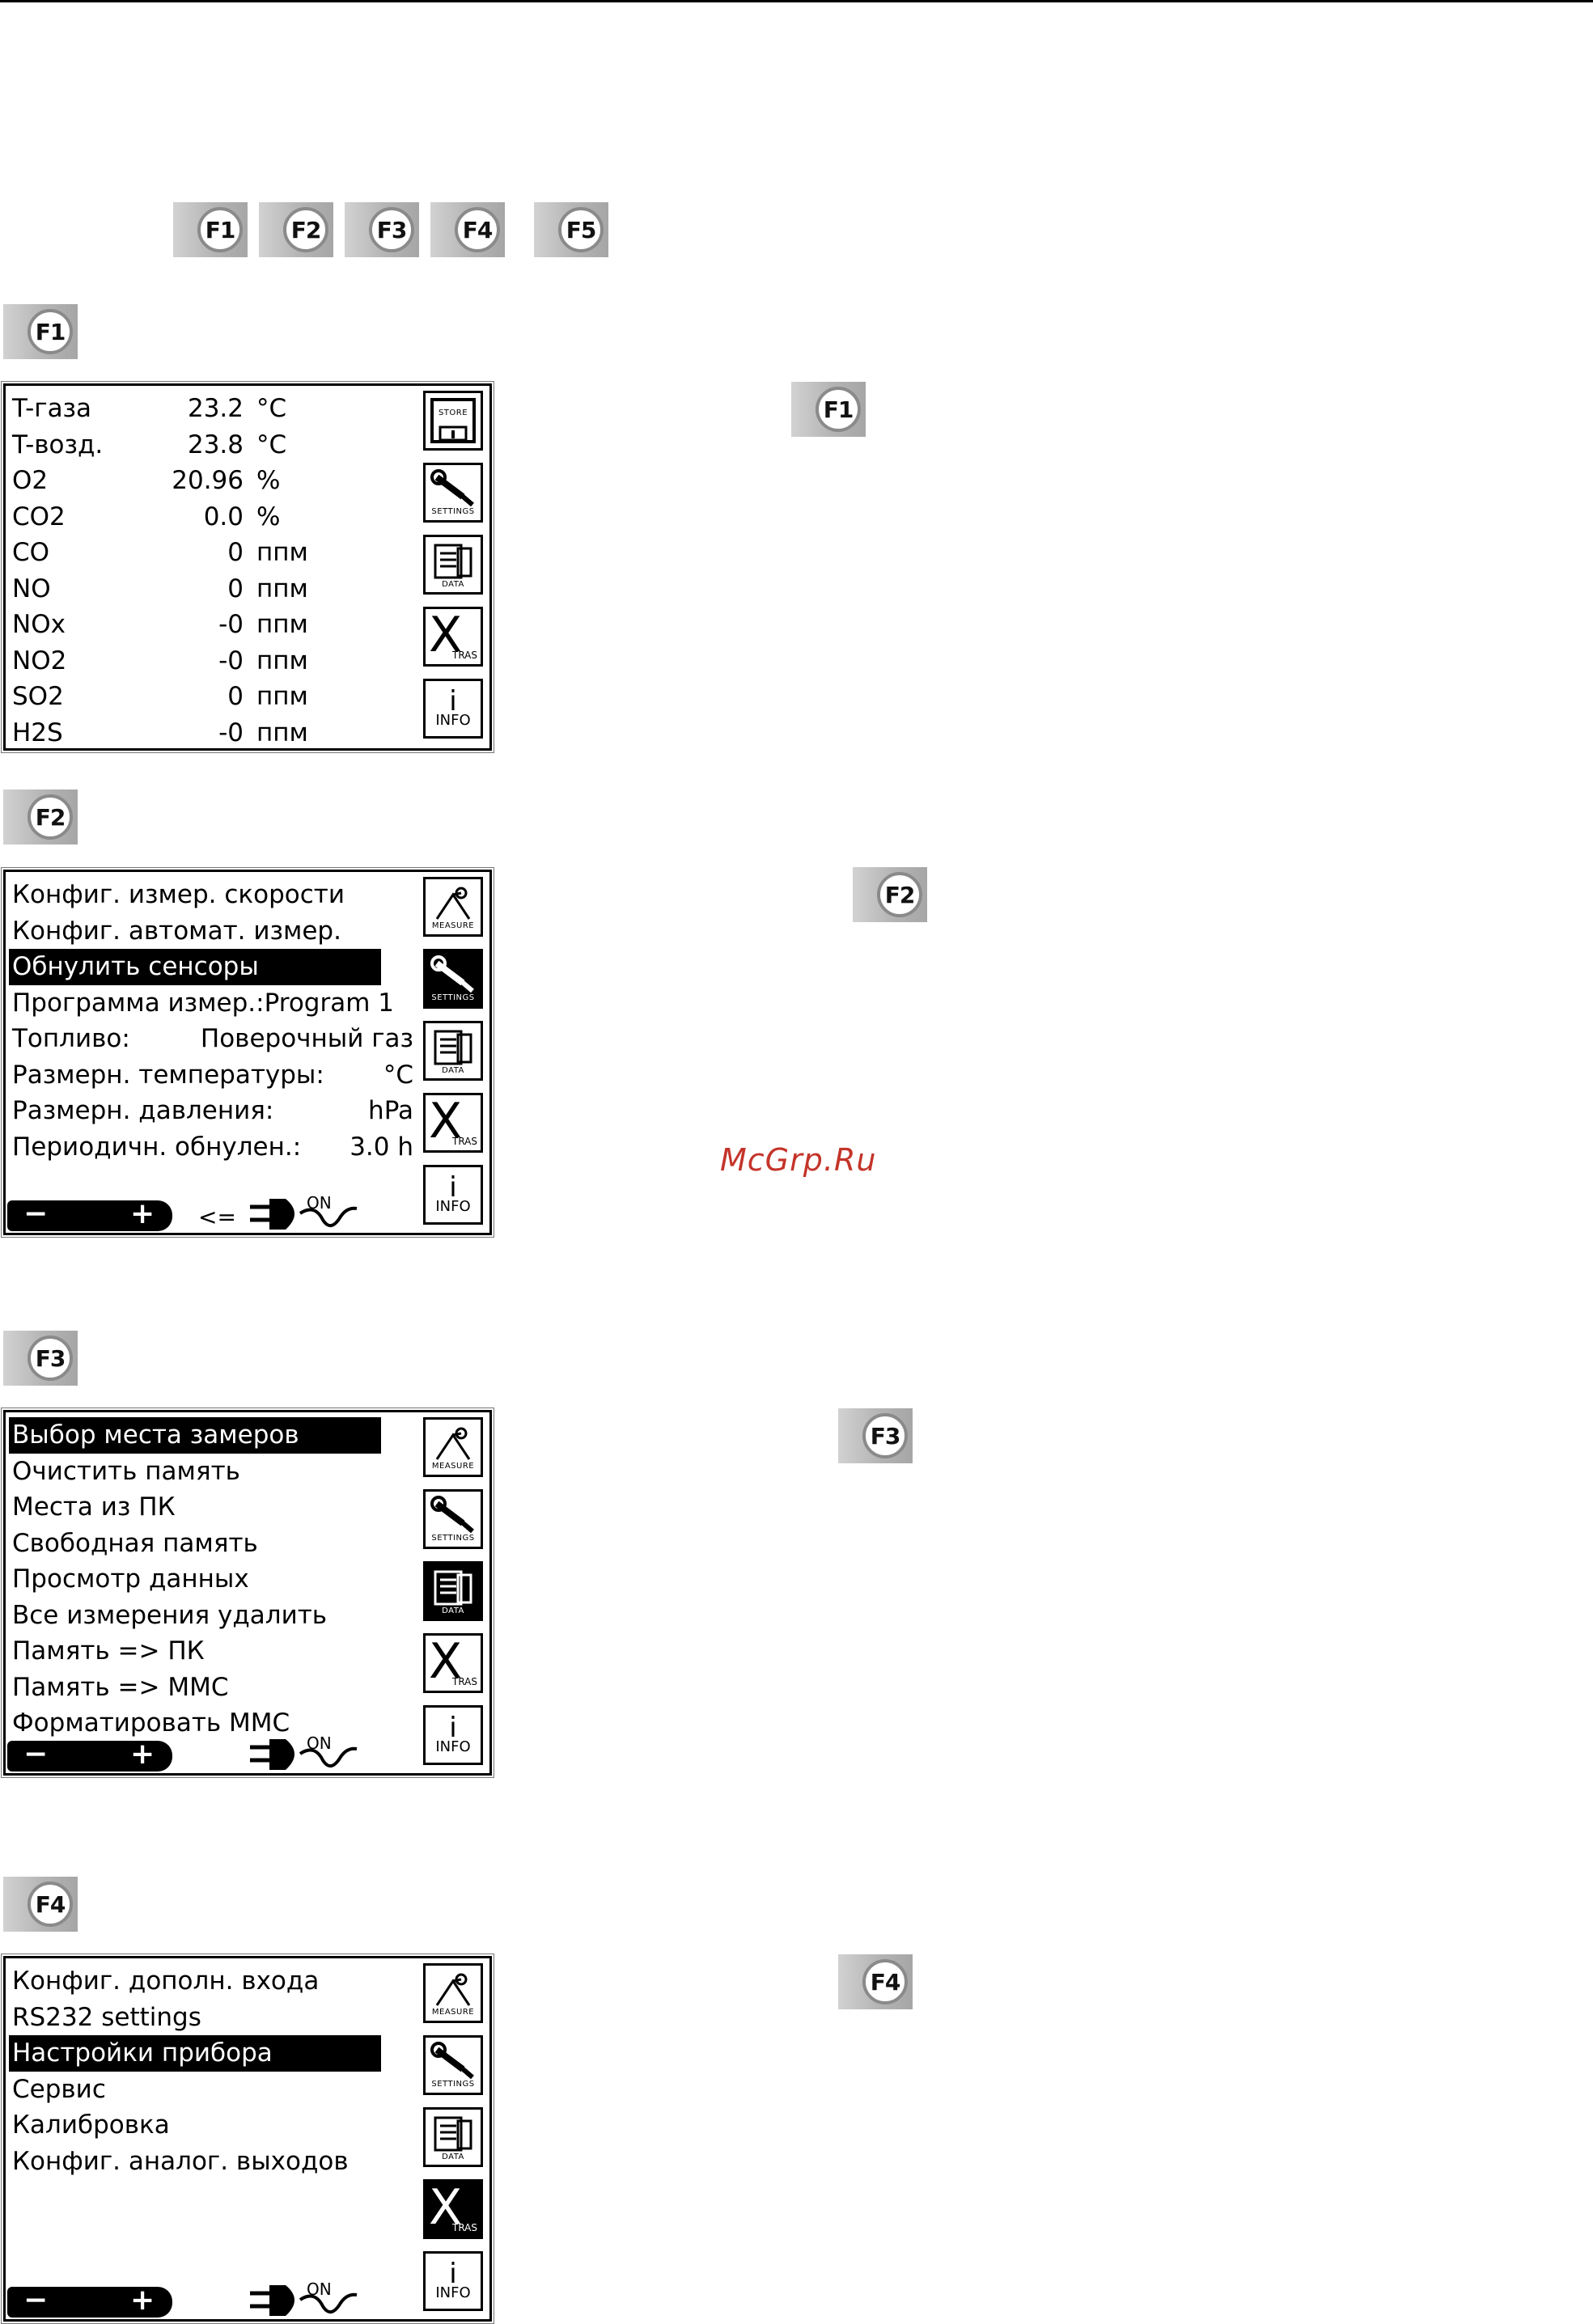 This screenshot has height=2324, width=1593. I want to click on menu-item-velocity-config: Конфиг. измер. скорости, so click(212, 895).